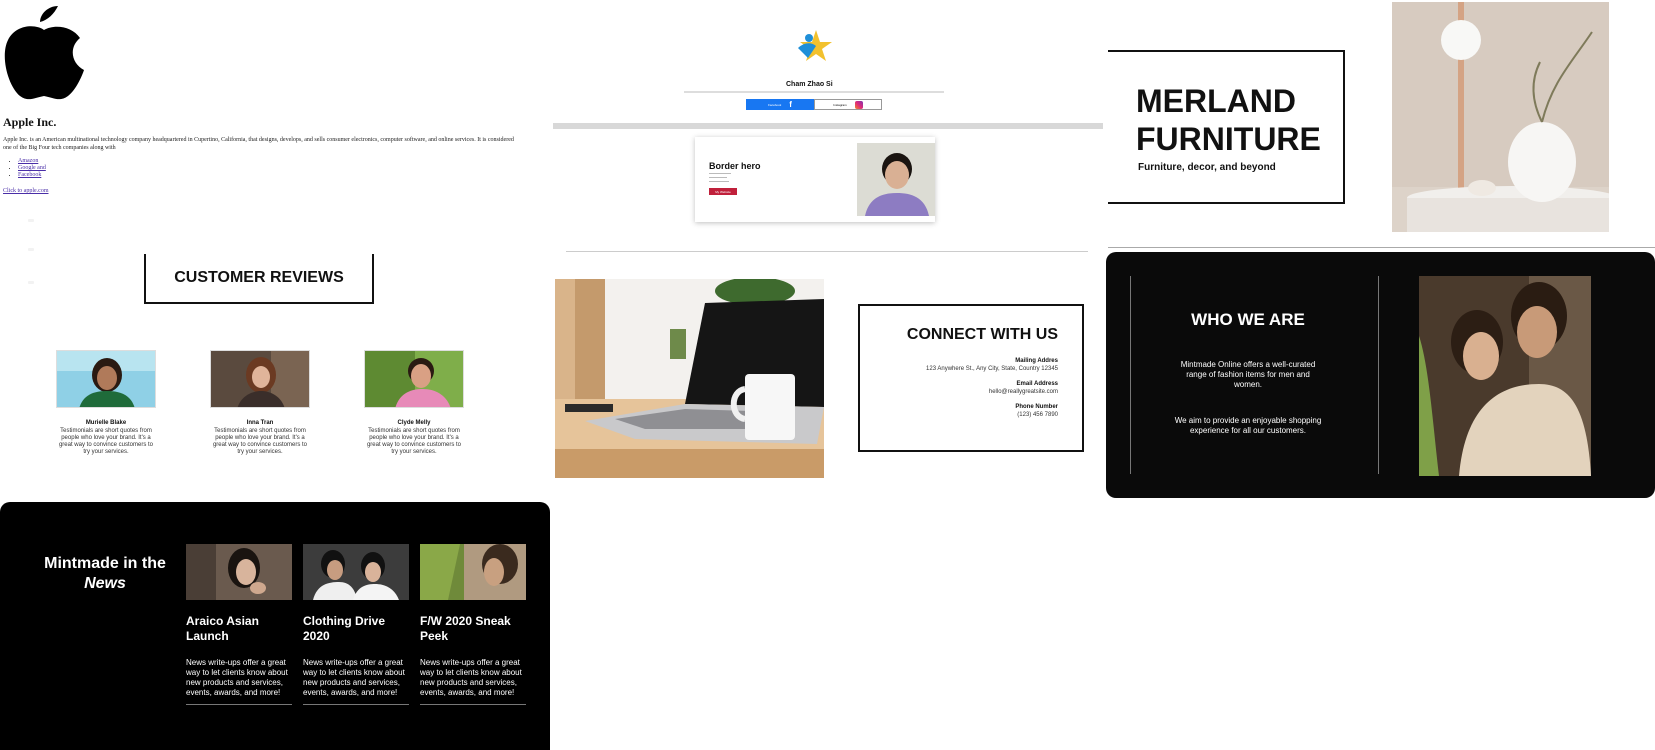  What do you see at coordinates (260, 423) in the screenshot?
I see `reviewer-name: Inna Tran` at bounding box center [260, 423].